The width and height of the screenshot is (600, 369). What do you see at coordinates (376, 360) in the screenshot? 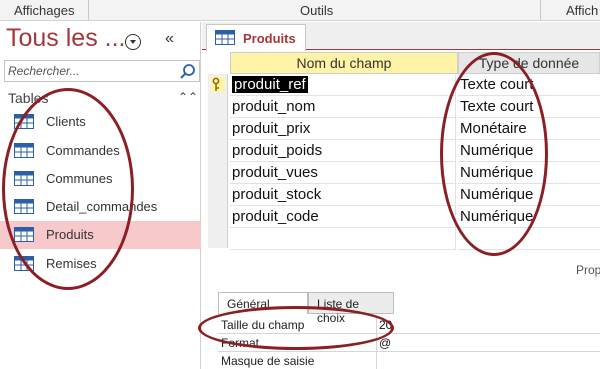
I see `divider` at bounding box center [376, 360].